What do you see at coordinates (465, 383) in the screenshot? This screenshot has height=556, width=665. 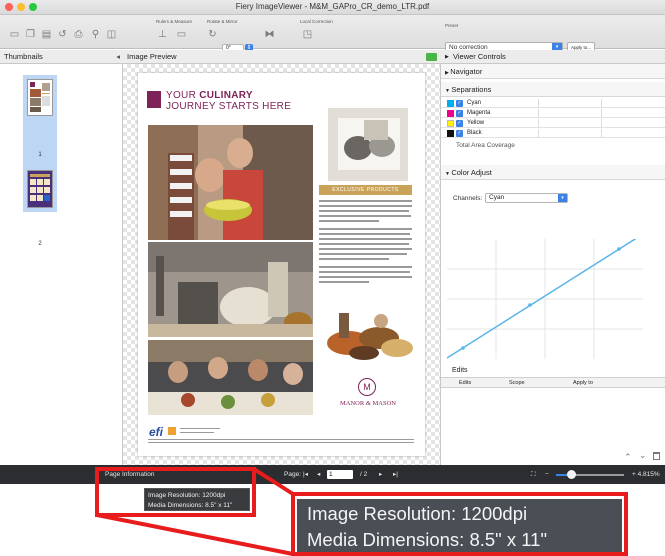 I see `edits-column: Edits` at bounding box center [465, 383].